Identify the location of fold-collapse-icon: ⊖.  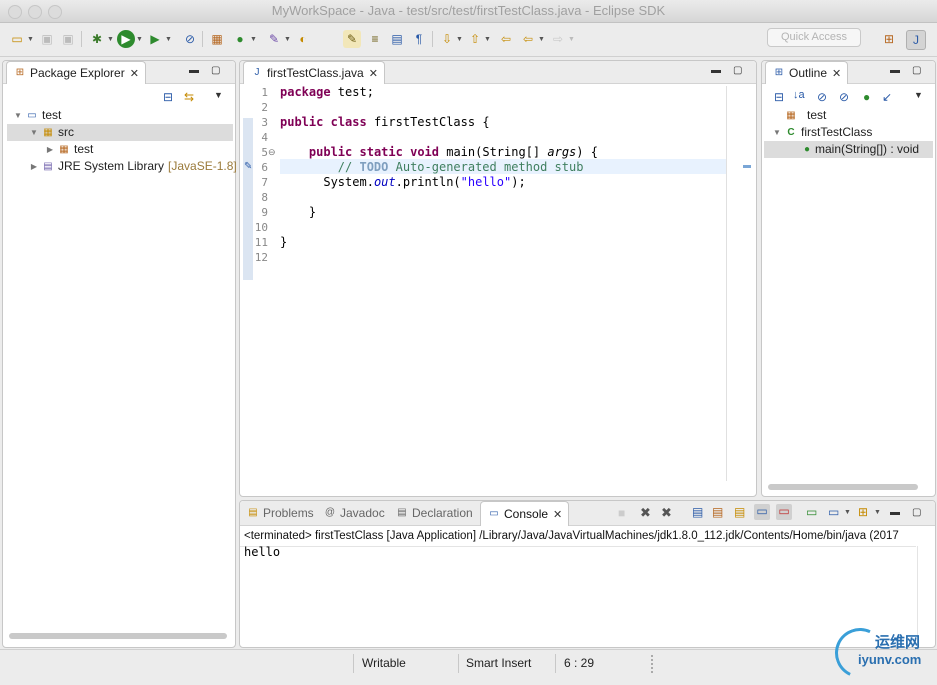
(272, 152).